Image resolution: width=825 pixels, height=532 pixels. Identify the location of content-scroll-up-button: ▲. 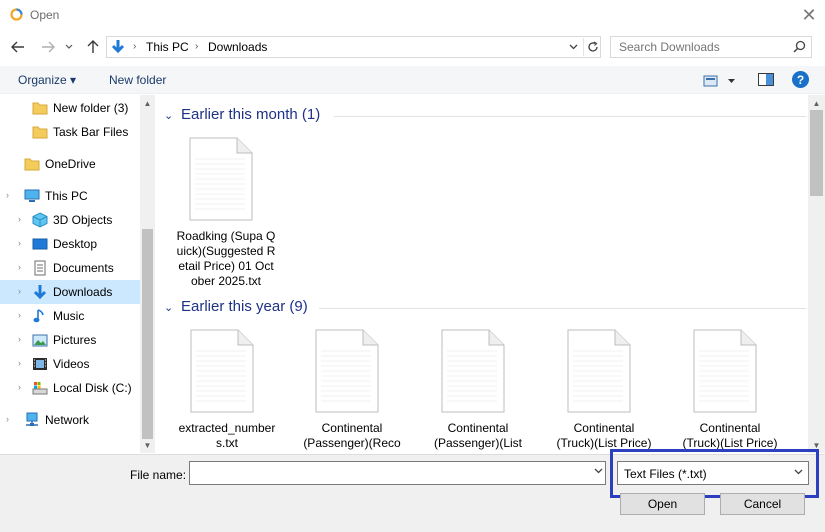
(816, 103).